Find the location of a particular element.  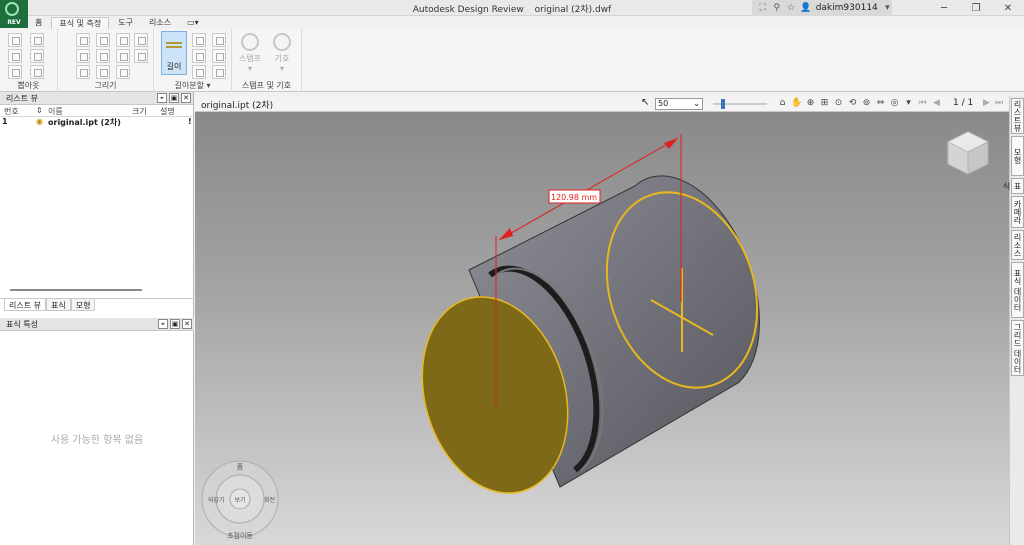

length-icon is located at coordinates (174, 45).